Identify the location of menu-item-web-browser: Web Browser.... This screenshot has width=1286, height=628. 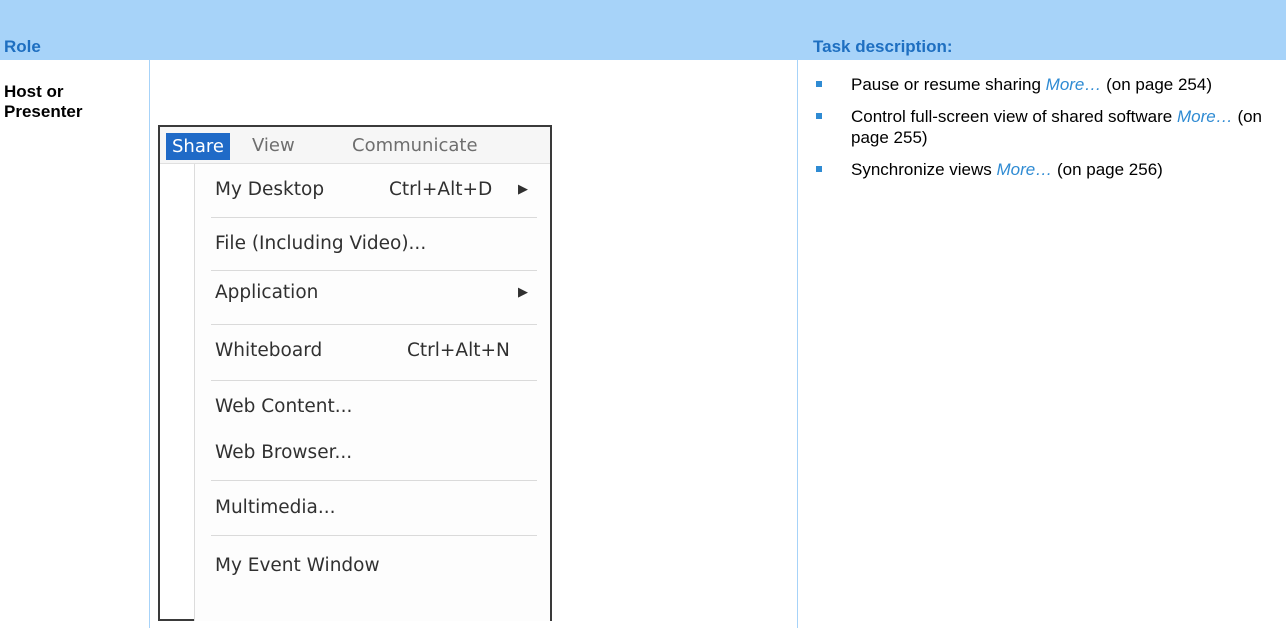
(375, 453).